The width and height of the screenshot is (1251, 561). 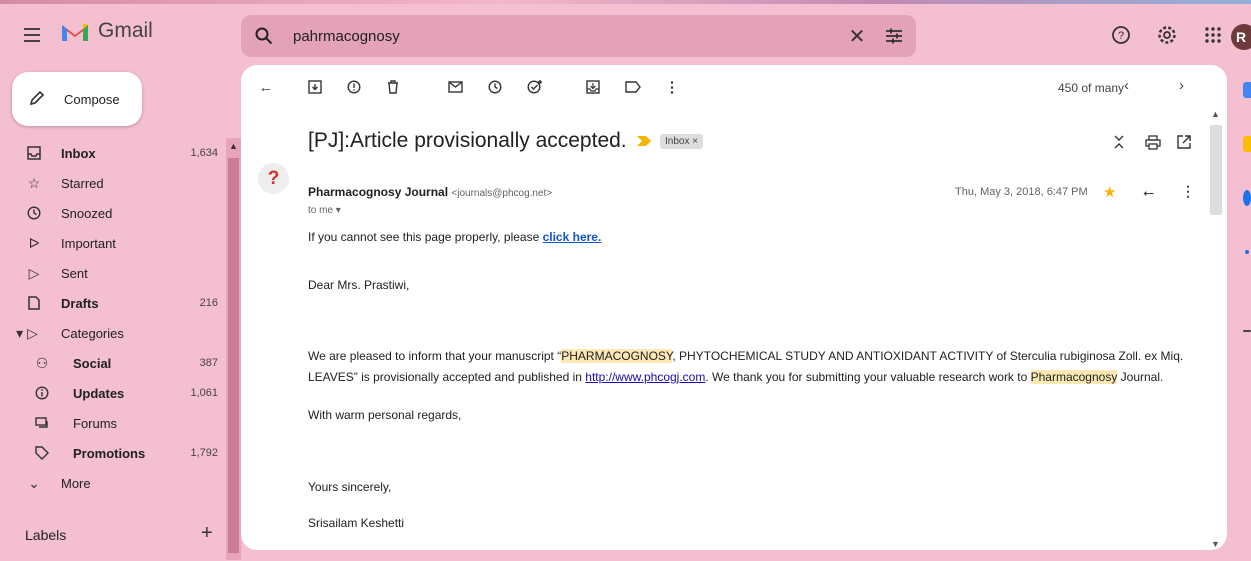 What do you see at coordinates (1247, 198) in the screenshot?
I see `tasks-icon` at bounding box center [1247, 198].